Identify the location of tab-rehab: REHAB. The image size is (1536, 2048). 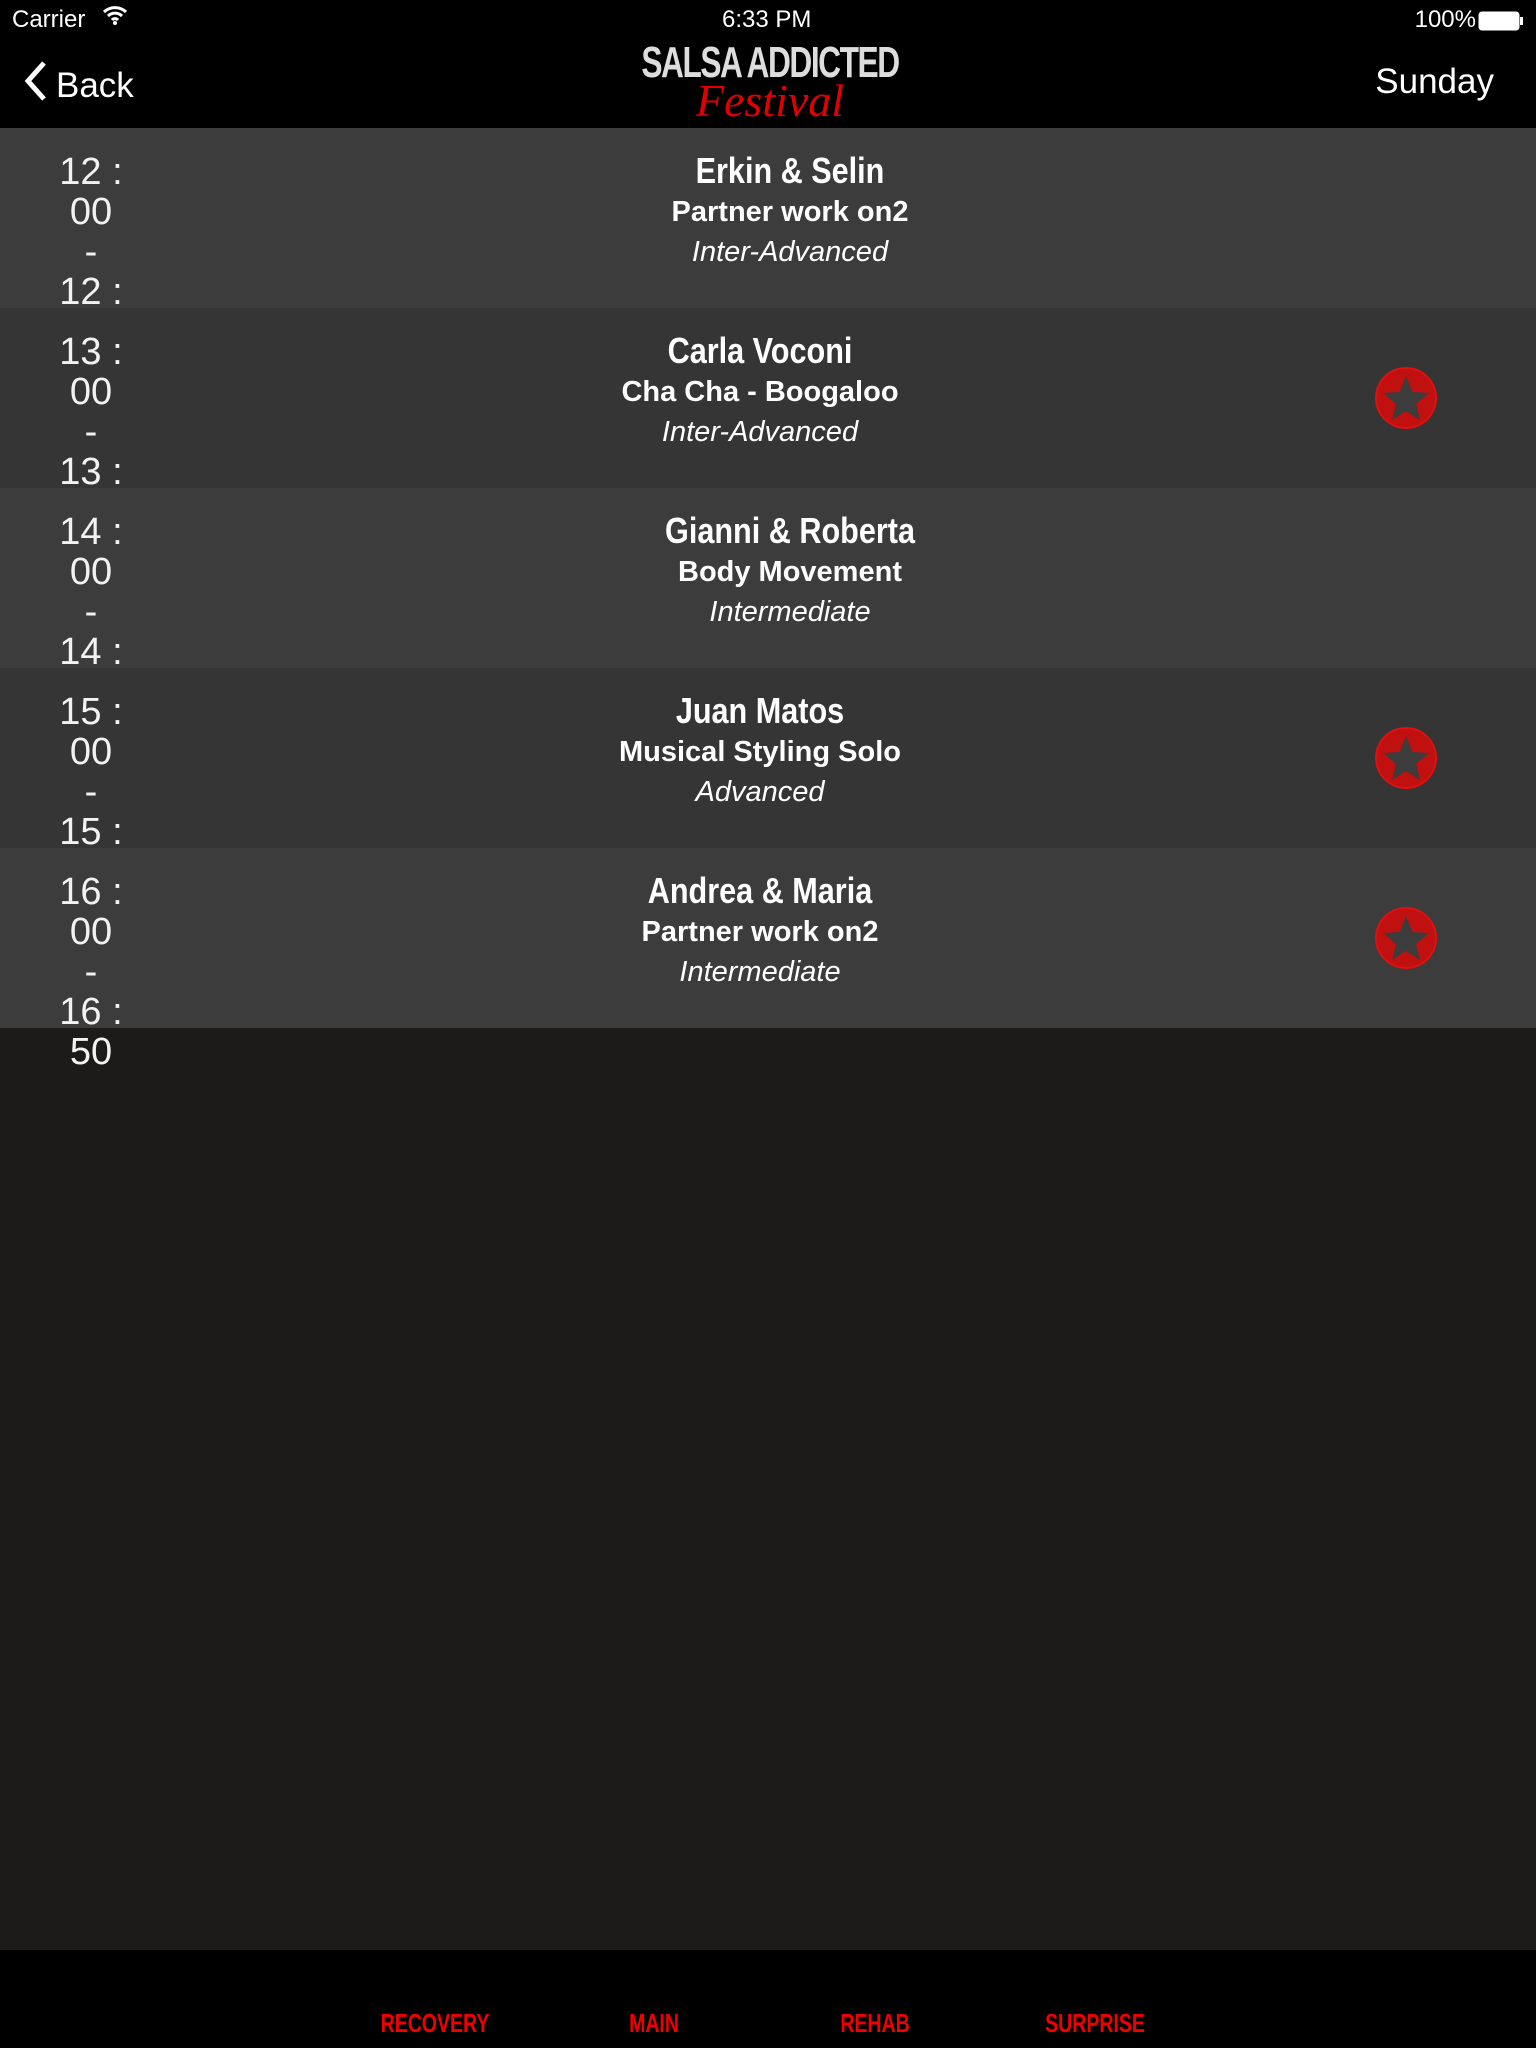
(875, 2023).